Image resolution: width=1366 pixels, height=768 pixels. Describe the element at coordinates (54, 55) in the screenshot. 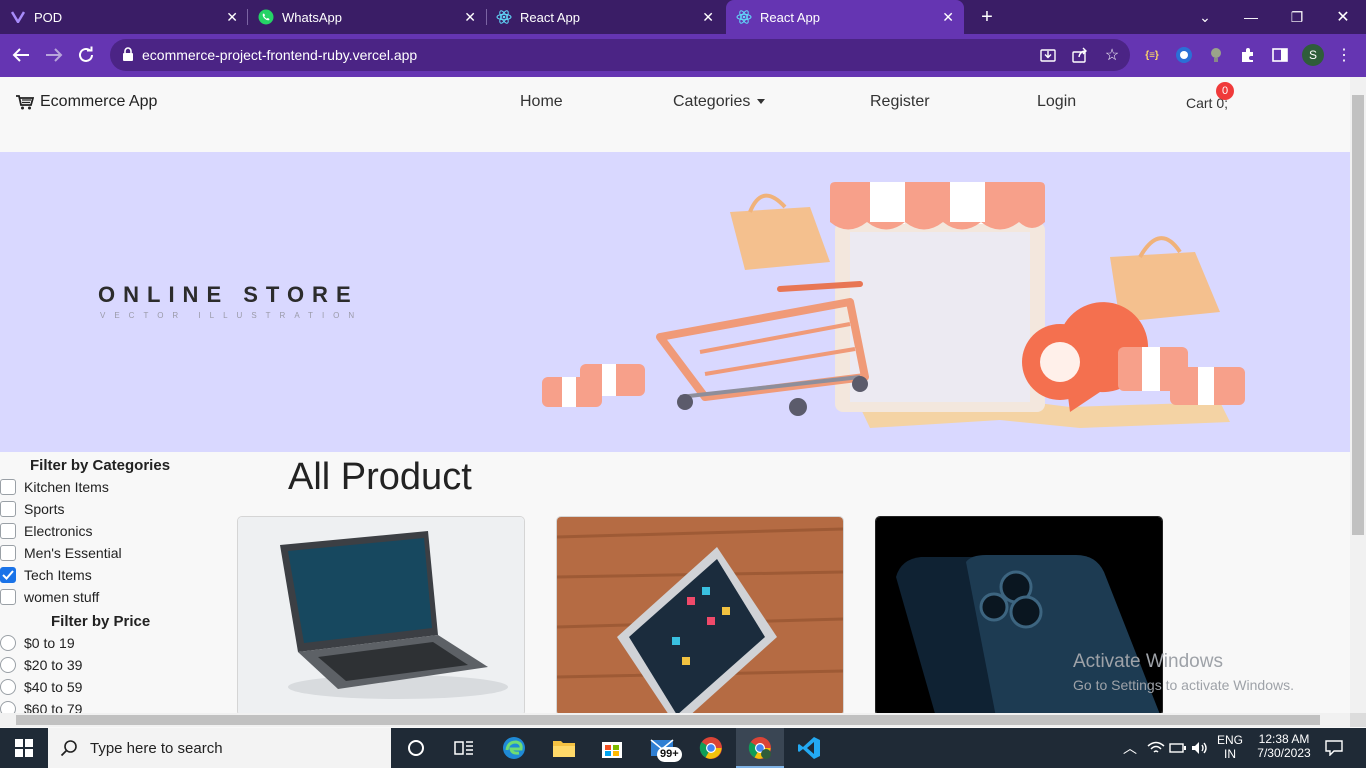

I see `forward-arrow-icon` at that location.